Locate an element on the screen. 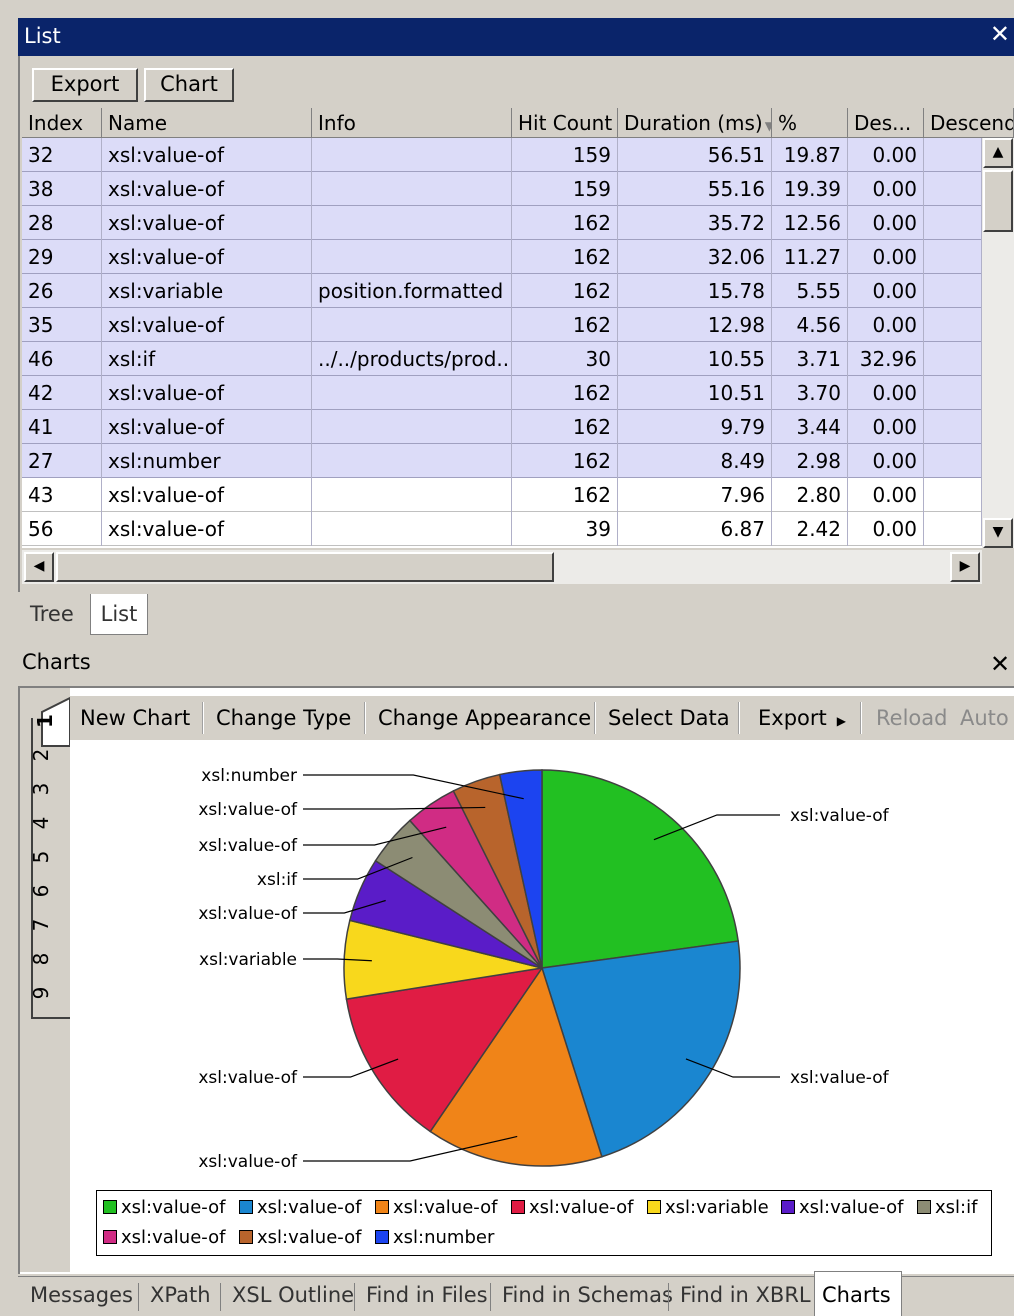 Image resolution: width=1014 pixels, height=1316 pixels. slice-label: xsl:if is located at coordinates (277, 880).